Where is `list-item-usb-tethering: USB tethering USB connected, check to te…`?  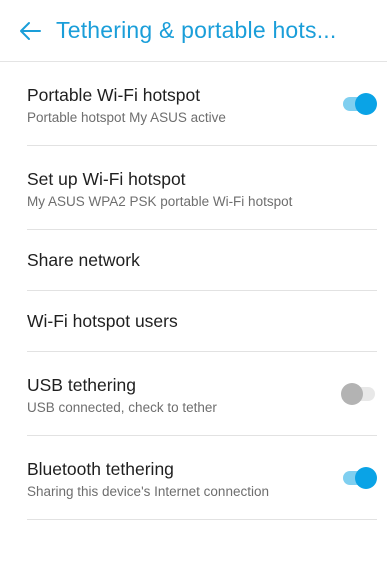
list-item-usb-tethering: USB tethering USB connected, check to te… is located at coordinates (202, 394).